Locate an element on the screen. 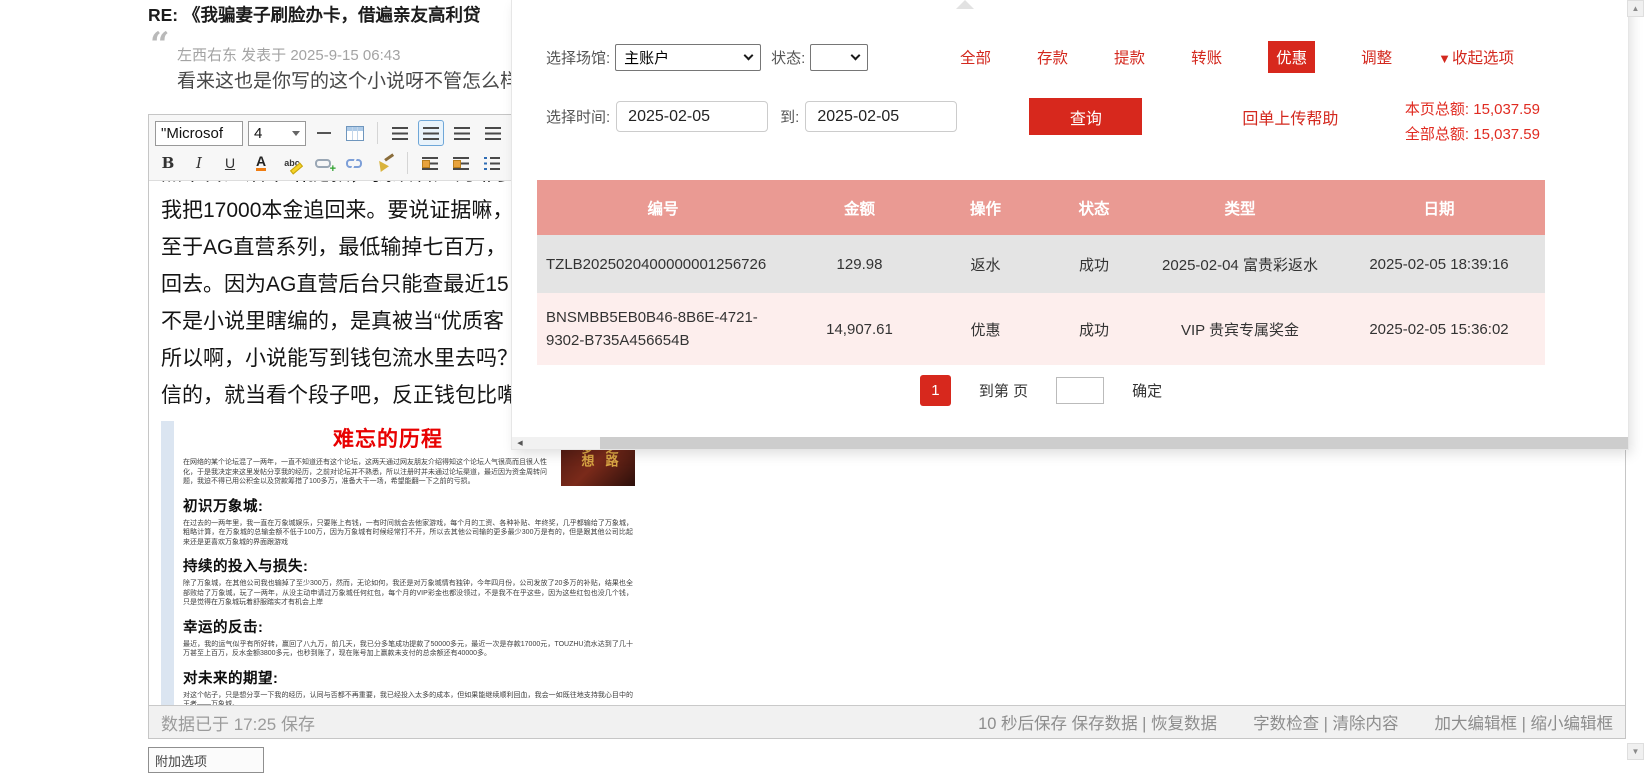 The image size is (1644, 773). col-status: 状态 is located at coordinates (1094, 207).